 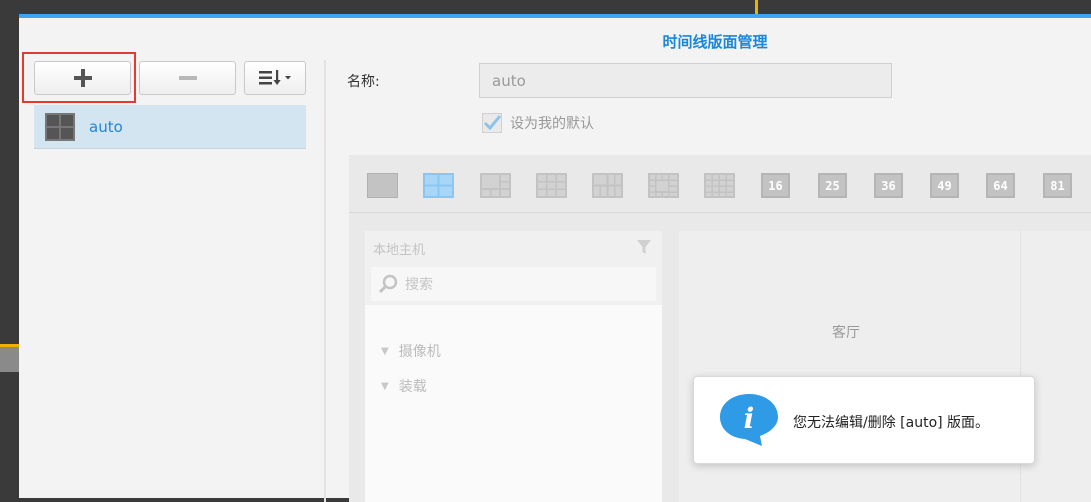 I want to click on name-label: 名称:, so click(x=363, y=82).